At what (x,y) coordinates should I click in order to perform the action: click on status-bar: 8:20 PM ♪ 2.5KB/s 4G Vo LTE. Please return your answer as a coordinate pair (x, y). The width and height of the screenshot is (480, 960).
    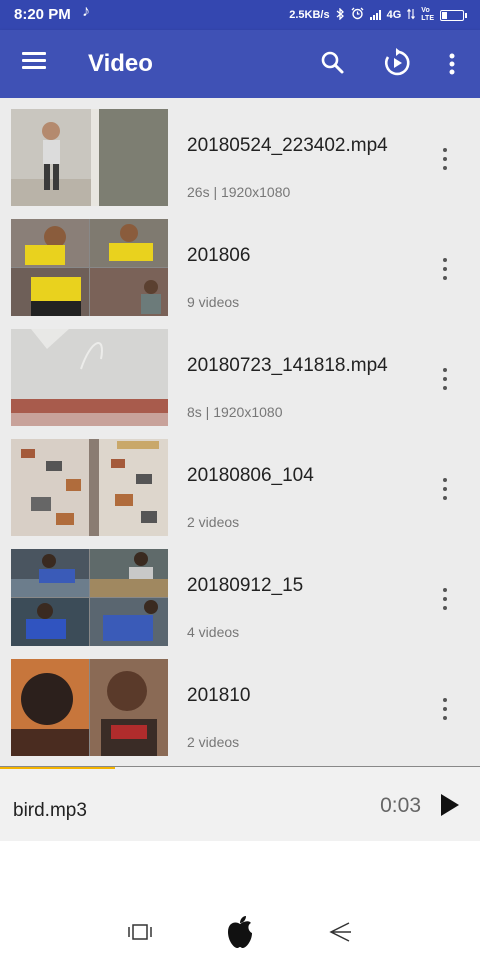
    Looking at the image, I should click on (240, 15).